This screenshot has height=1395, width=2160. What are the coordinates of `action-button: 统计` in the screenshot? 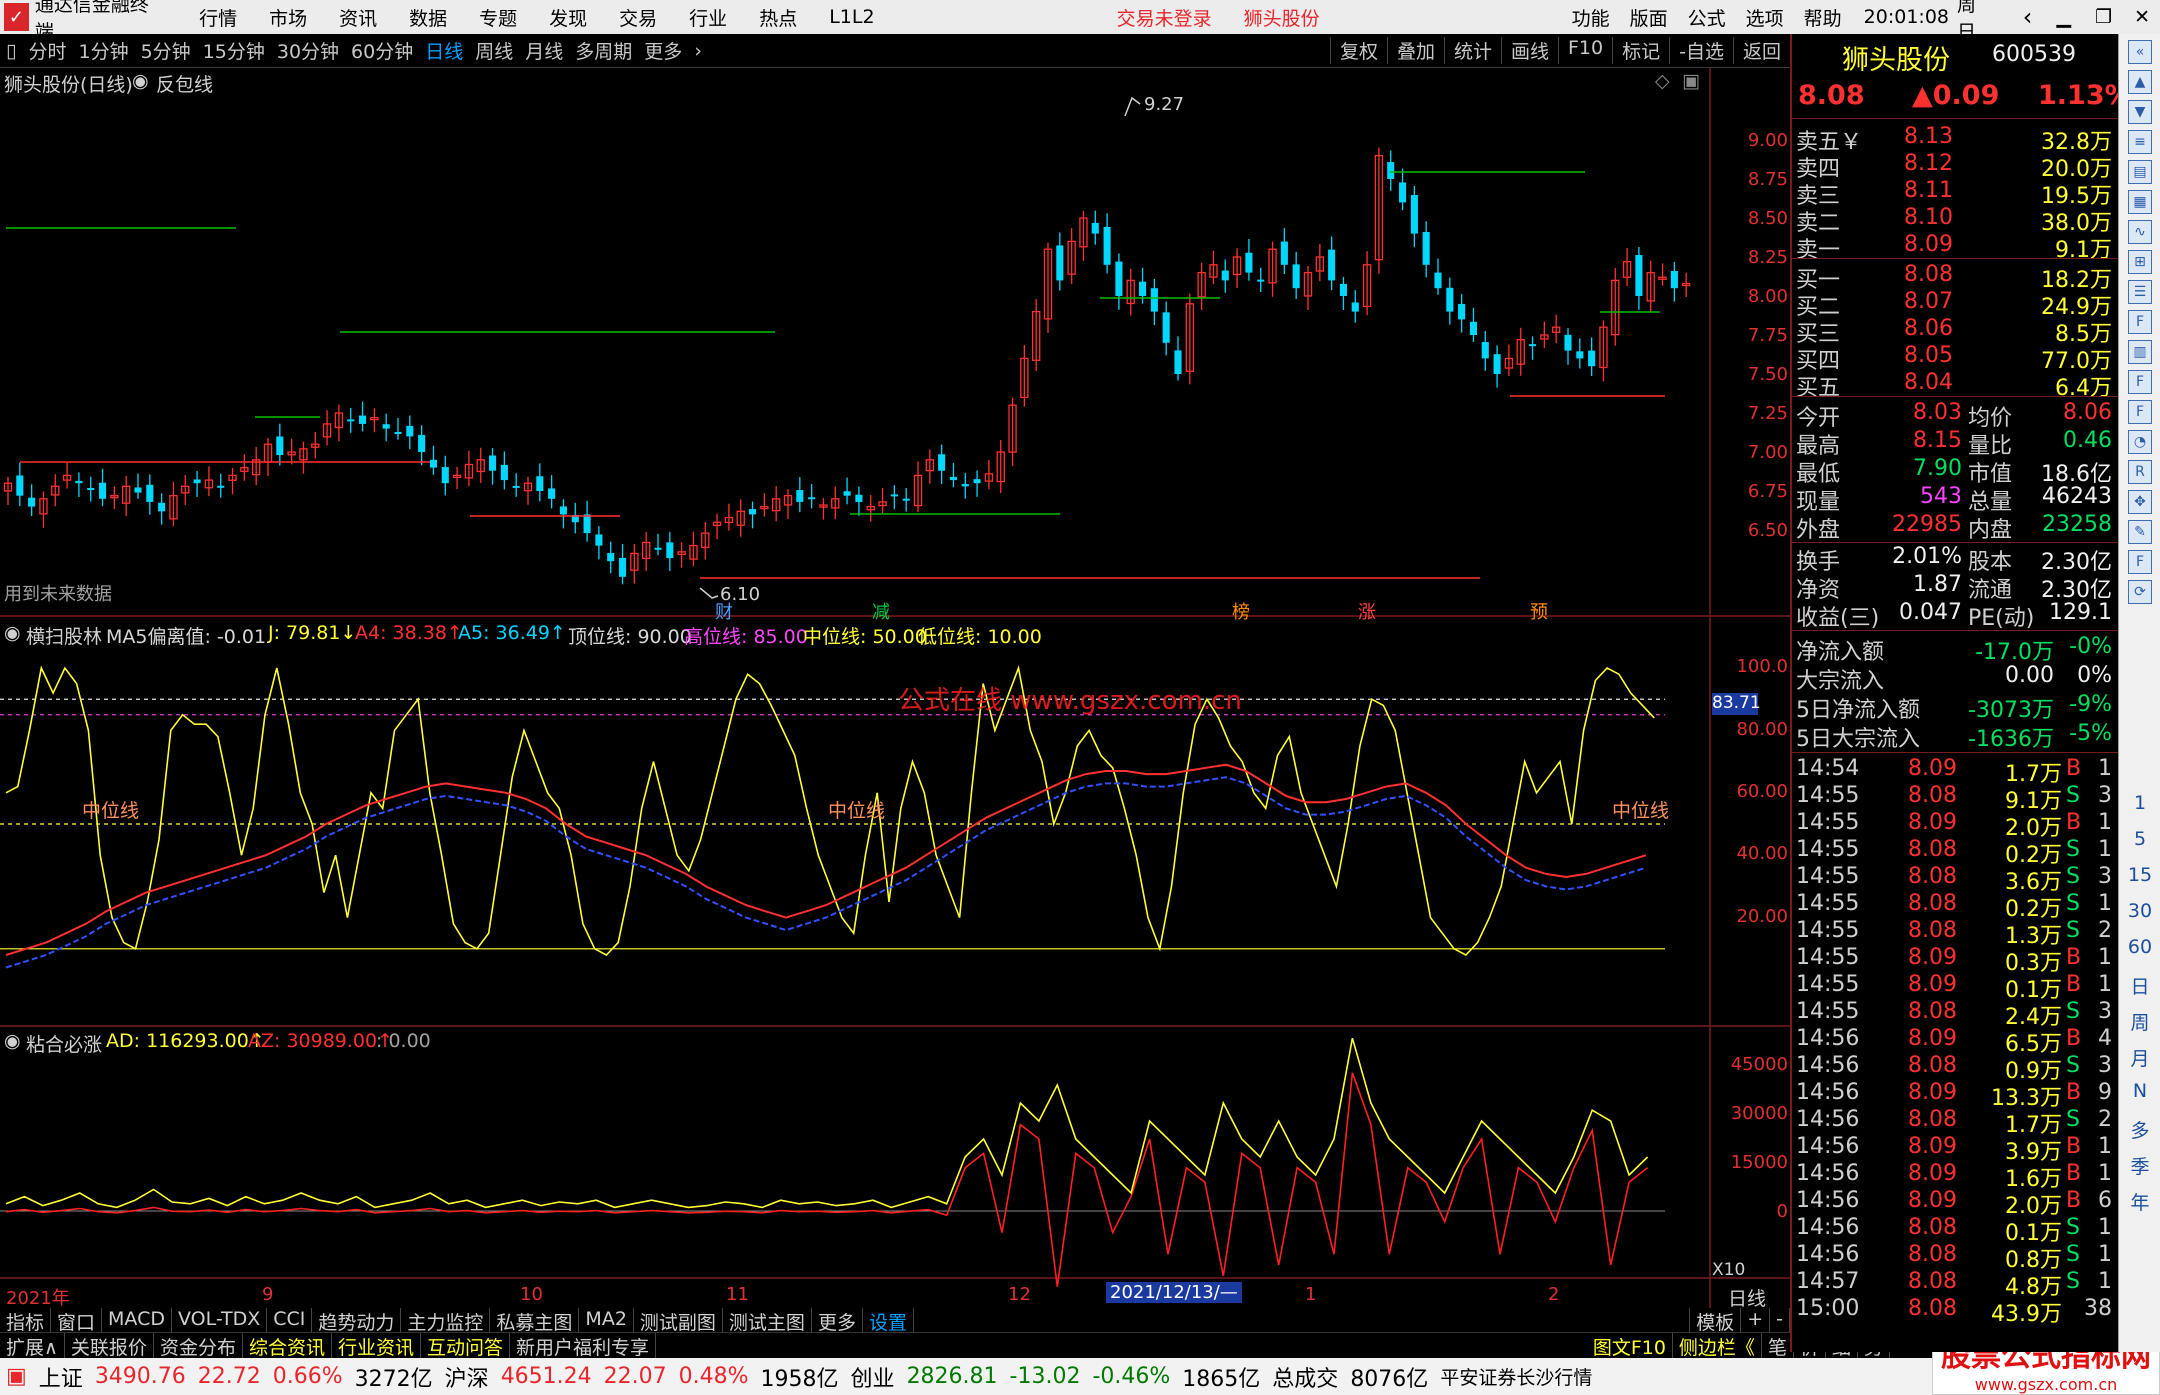 It's located at (1472, 50).